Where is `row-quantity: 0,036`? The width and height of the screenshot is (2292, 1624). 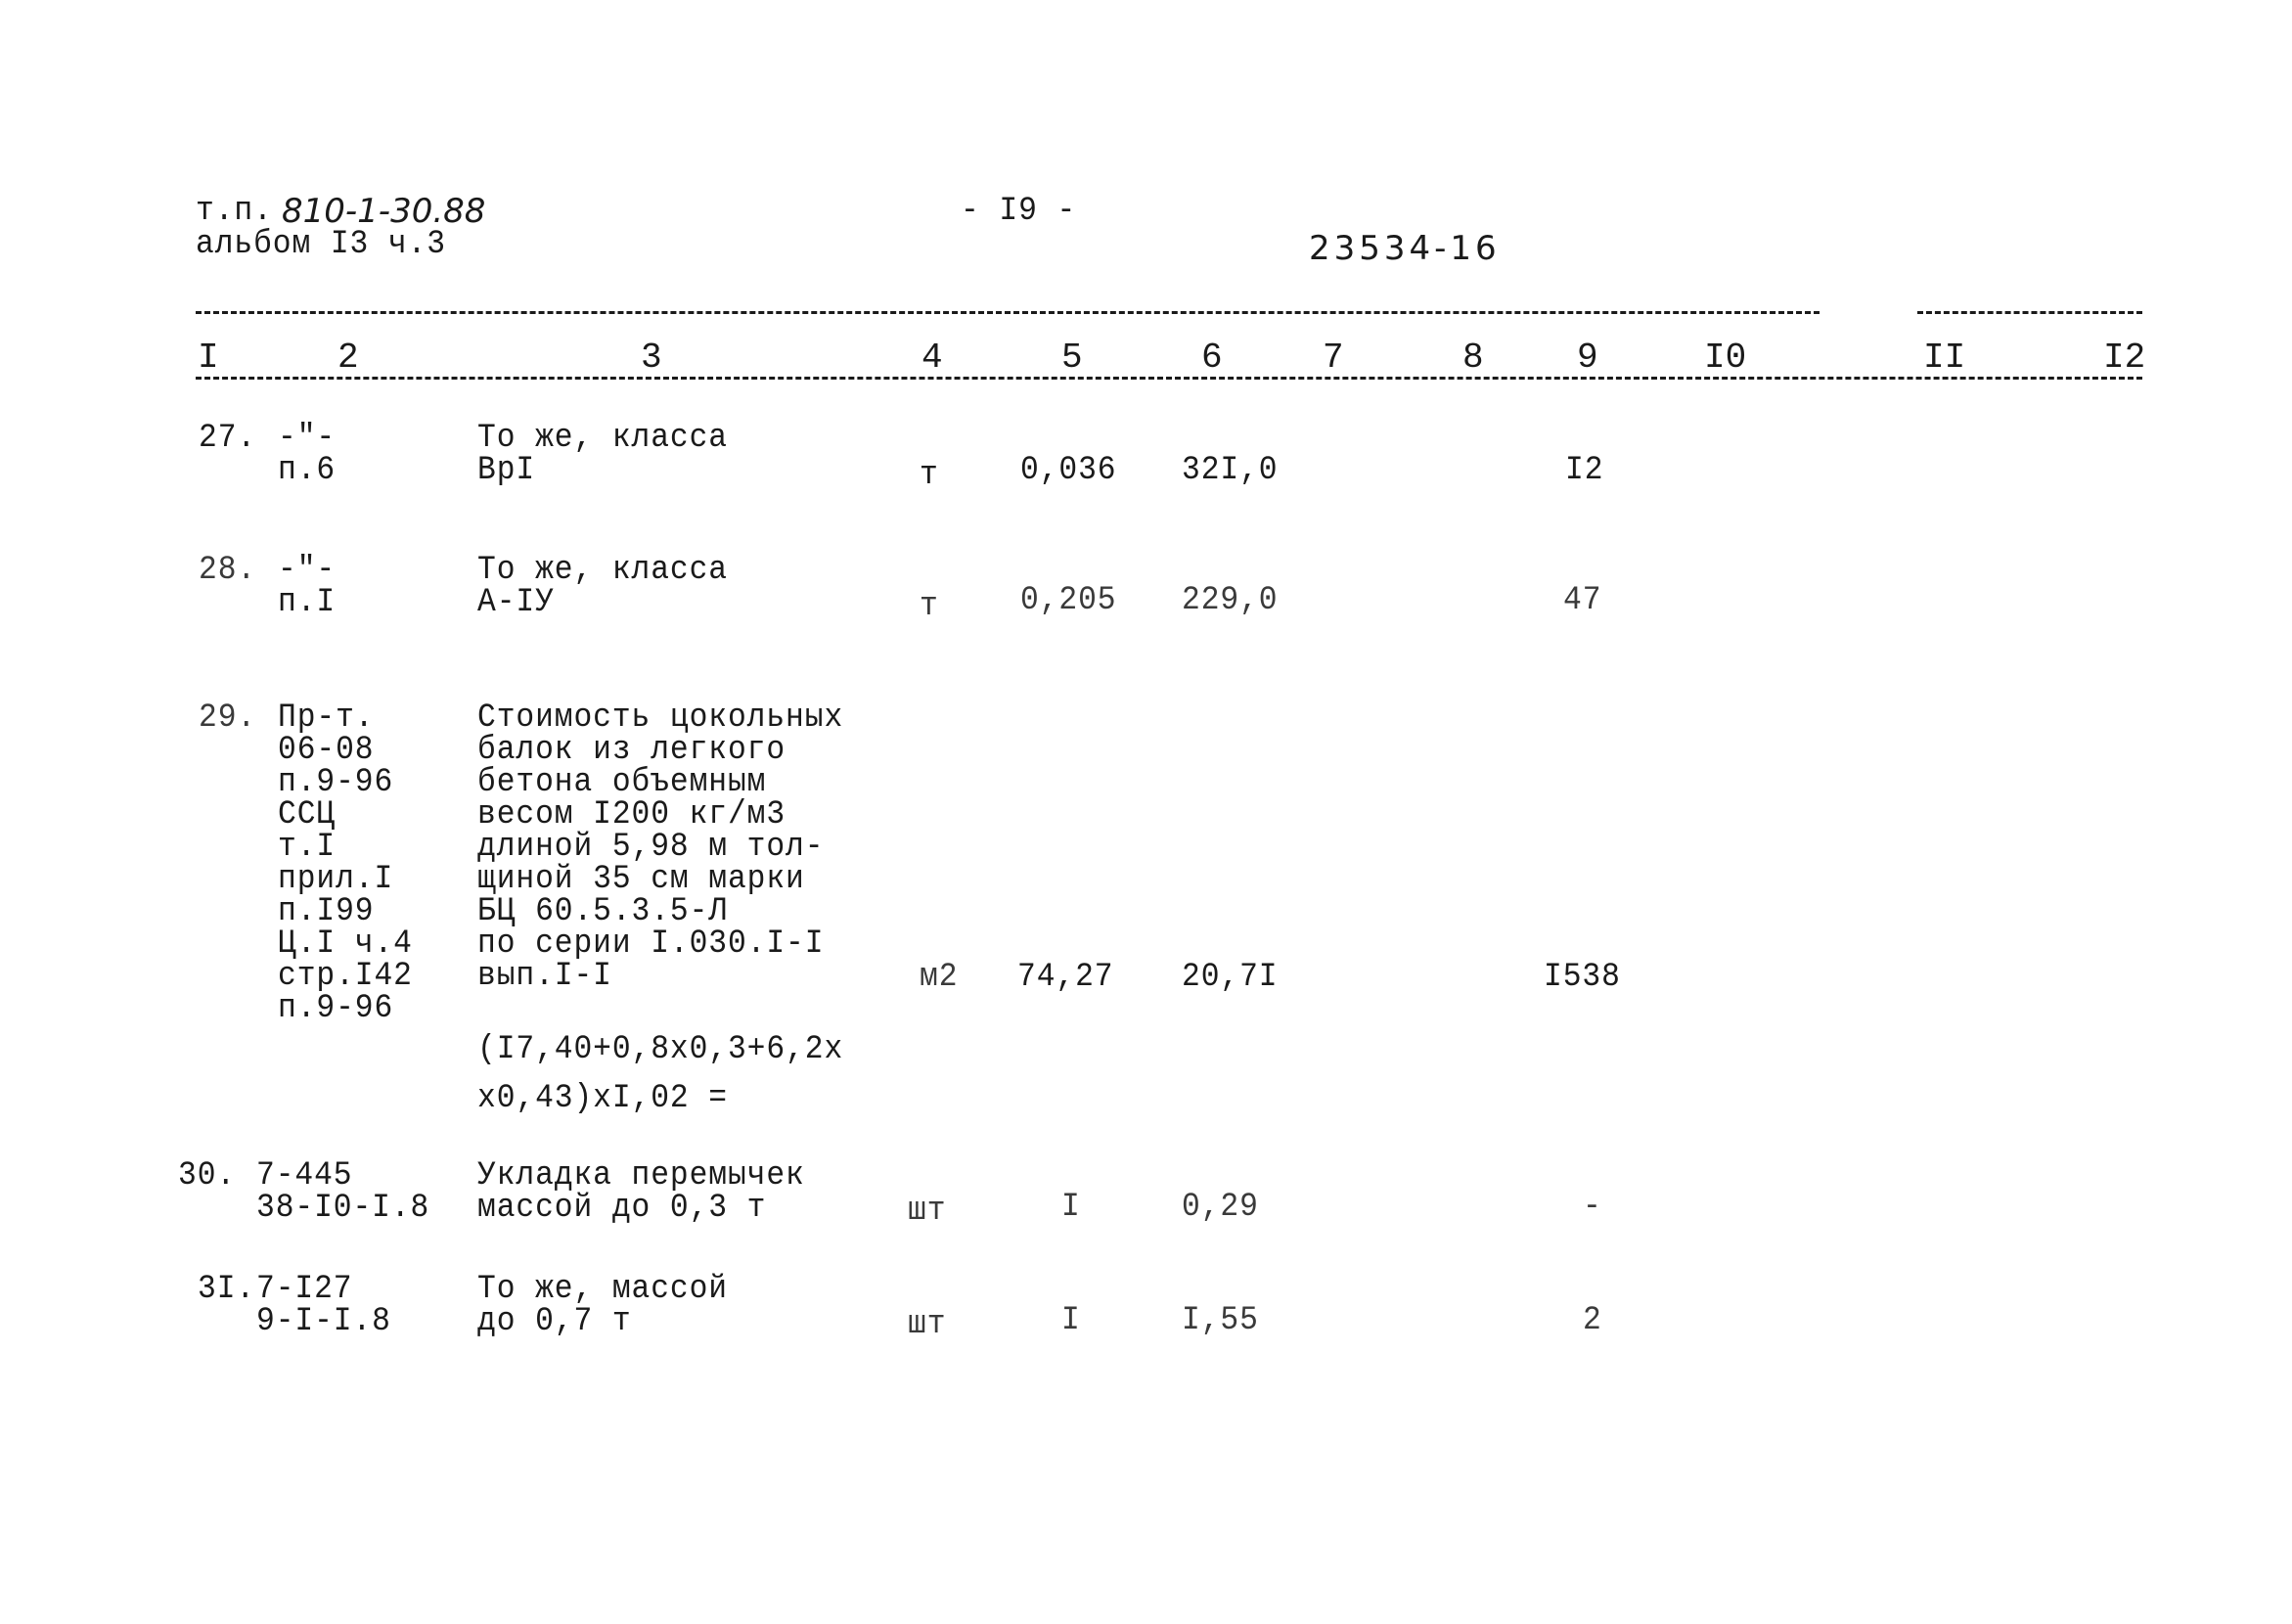 row-quantity: 0,036 is located at coordinates (1068, 470).